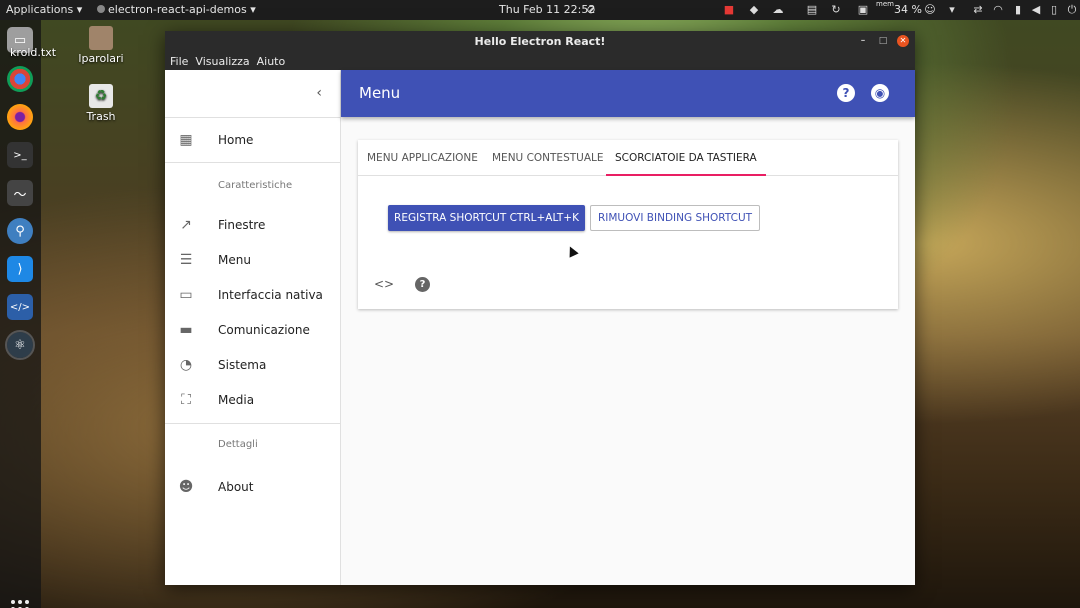 The image size is (1080, 608). What do you see at coordinates (319, 93) in the screenshot?
I see `chevron-left-icon: ‹` at bounding box center [319, 93].